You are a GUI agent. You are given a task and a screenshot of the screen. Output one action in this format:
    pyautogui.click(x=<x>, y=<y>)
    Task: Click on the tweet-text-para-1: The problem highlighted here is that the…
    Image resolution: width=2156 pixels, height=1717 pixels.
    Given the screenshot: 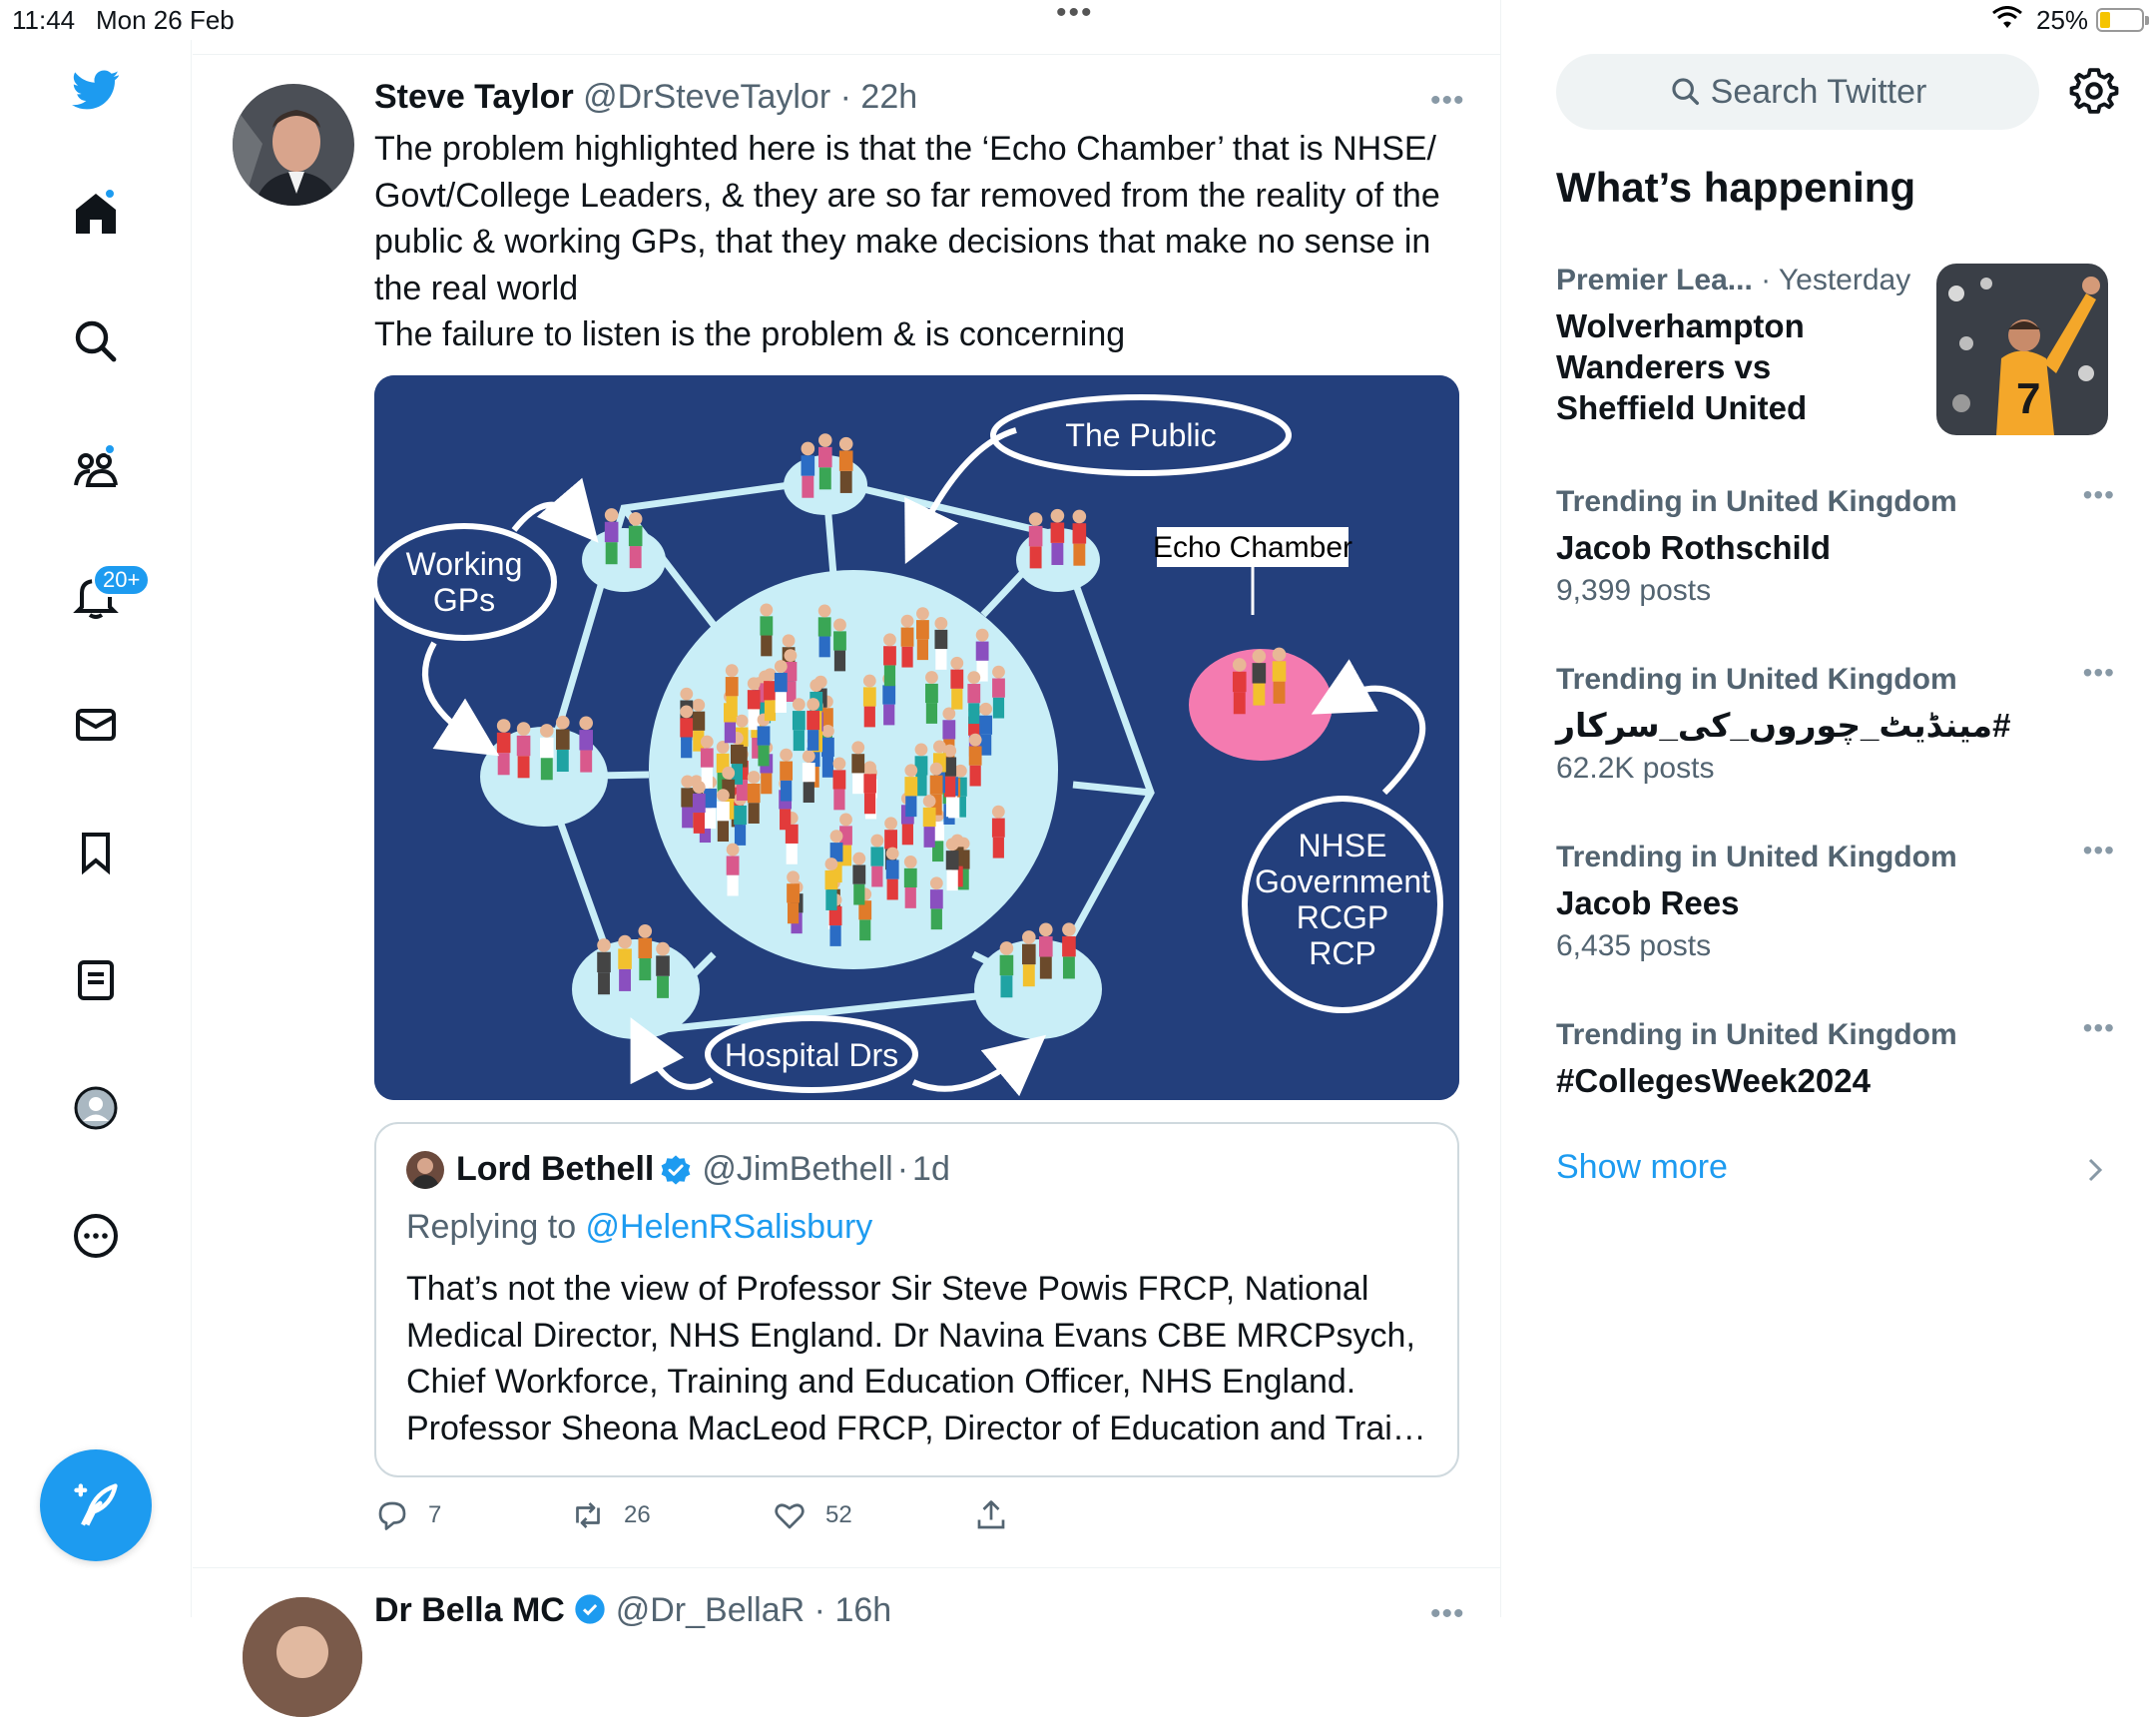 What is the action you would take?
    pyautogui.click(x=907, y=218)
    